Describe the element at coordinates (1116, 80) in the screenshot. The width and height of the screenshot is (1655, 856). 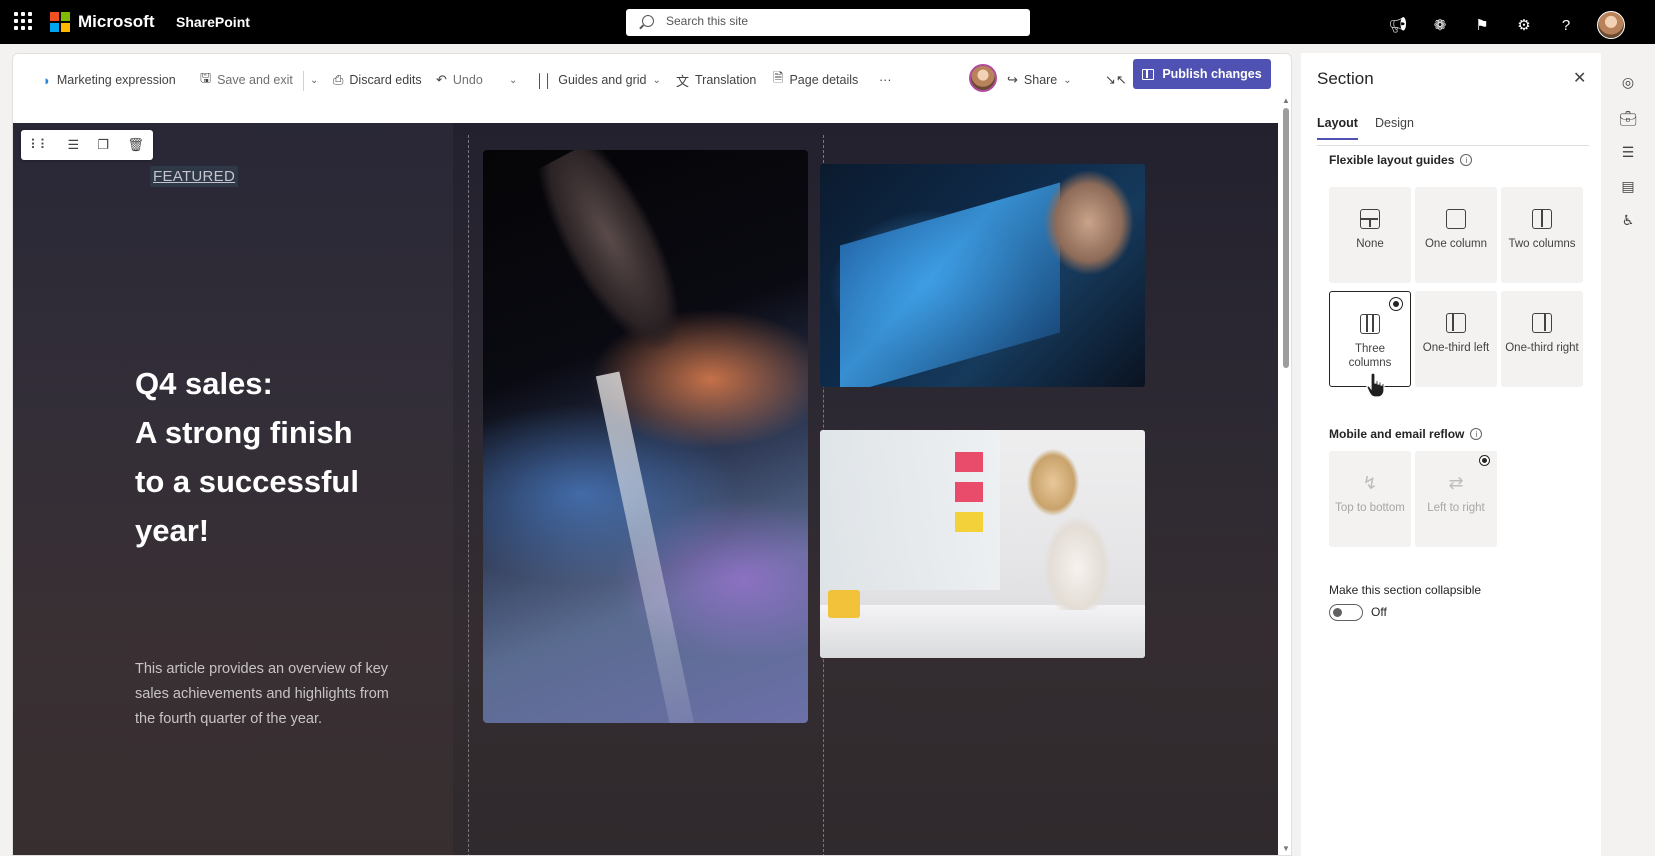
I see `collapse-icon: ↘↖` at that location.